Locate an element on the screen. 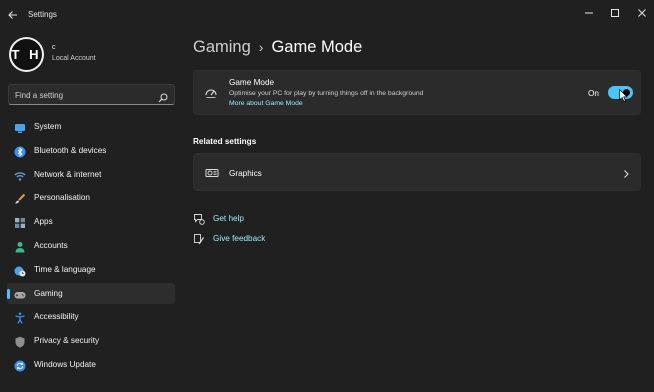 Image resolution: width=654 pixels, height=392 pixels. give-feedback-link: Give feedback is located at coordinates (229, 238).